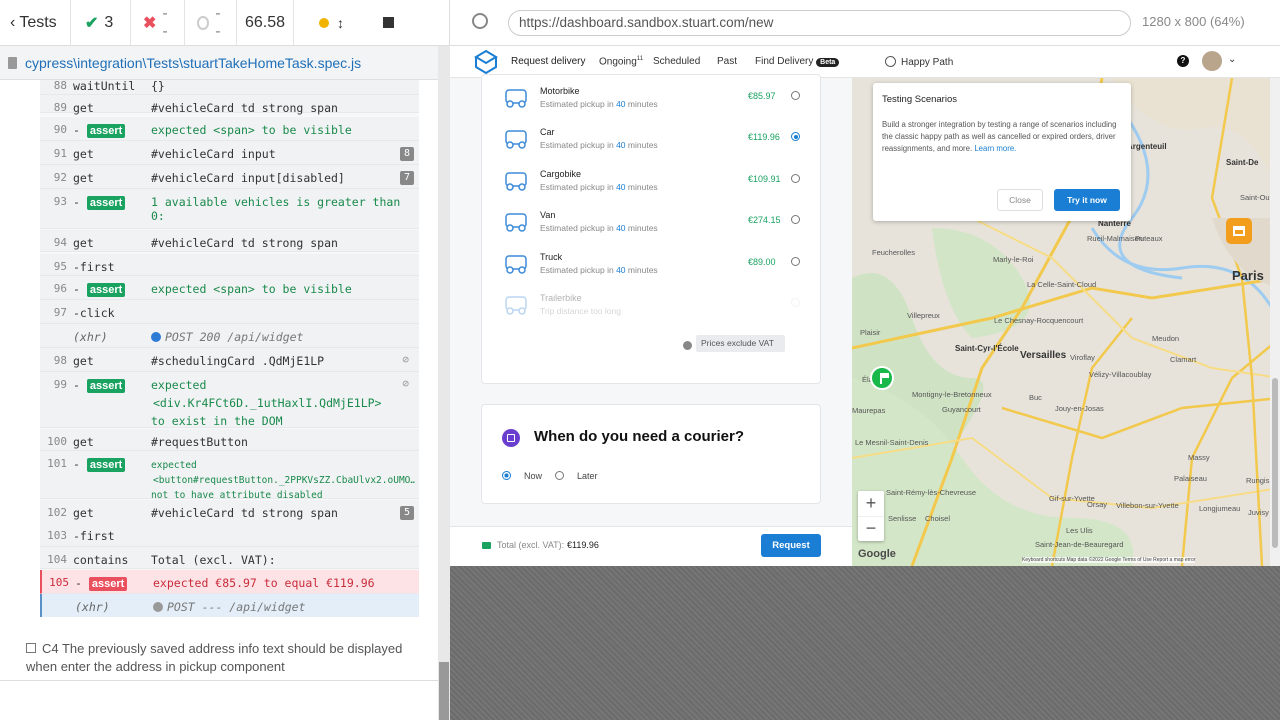 Image resolution: width=1280 pixels, height=720 pixels. What do you see at coordinates (727, 61) in the screenshot?
I see `nav-past: Past` at bounding box center [727, 61].